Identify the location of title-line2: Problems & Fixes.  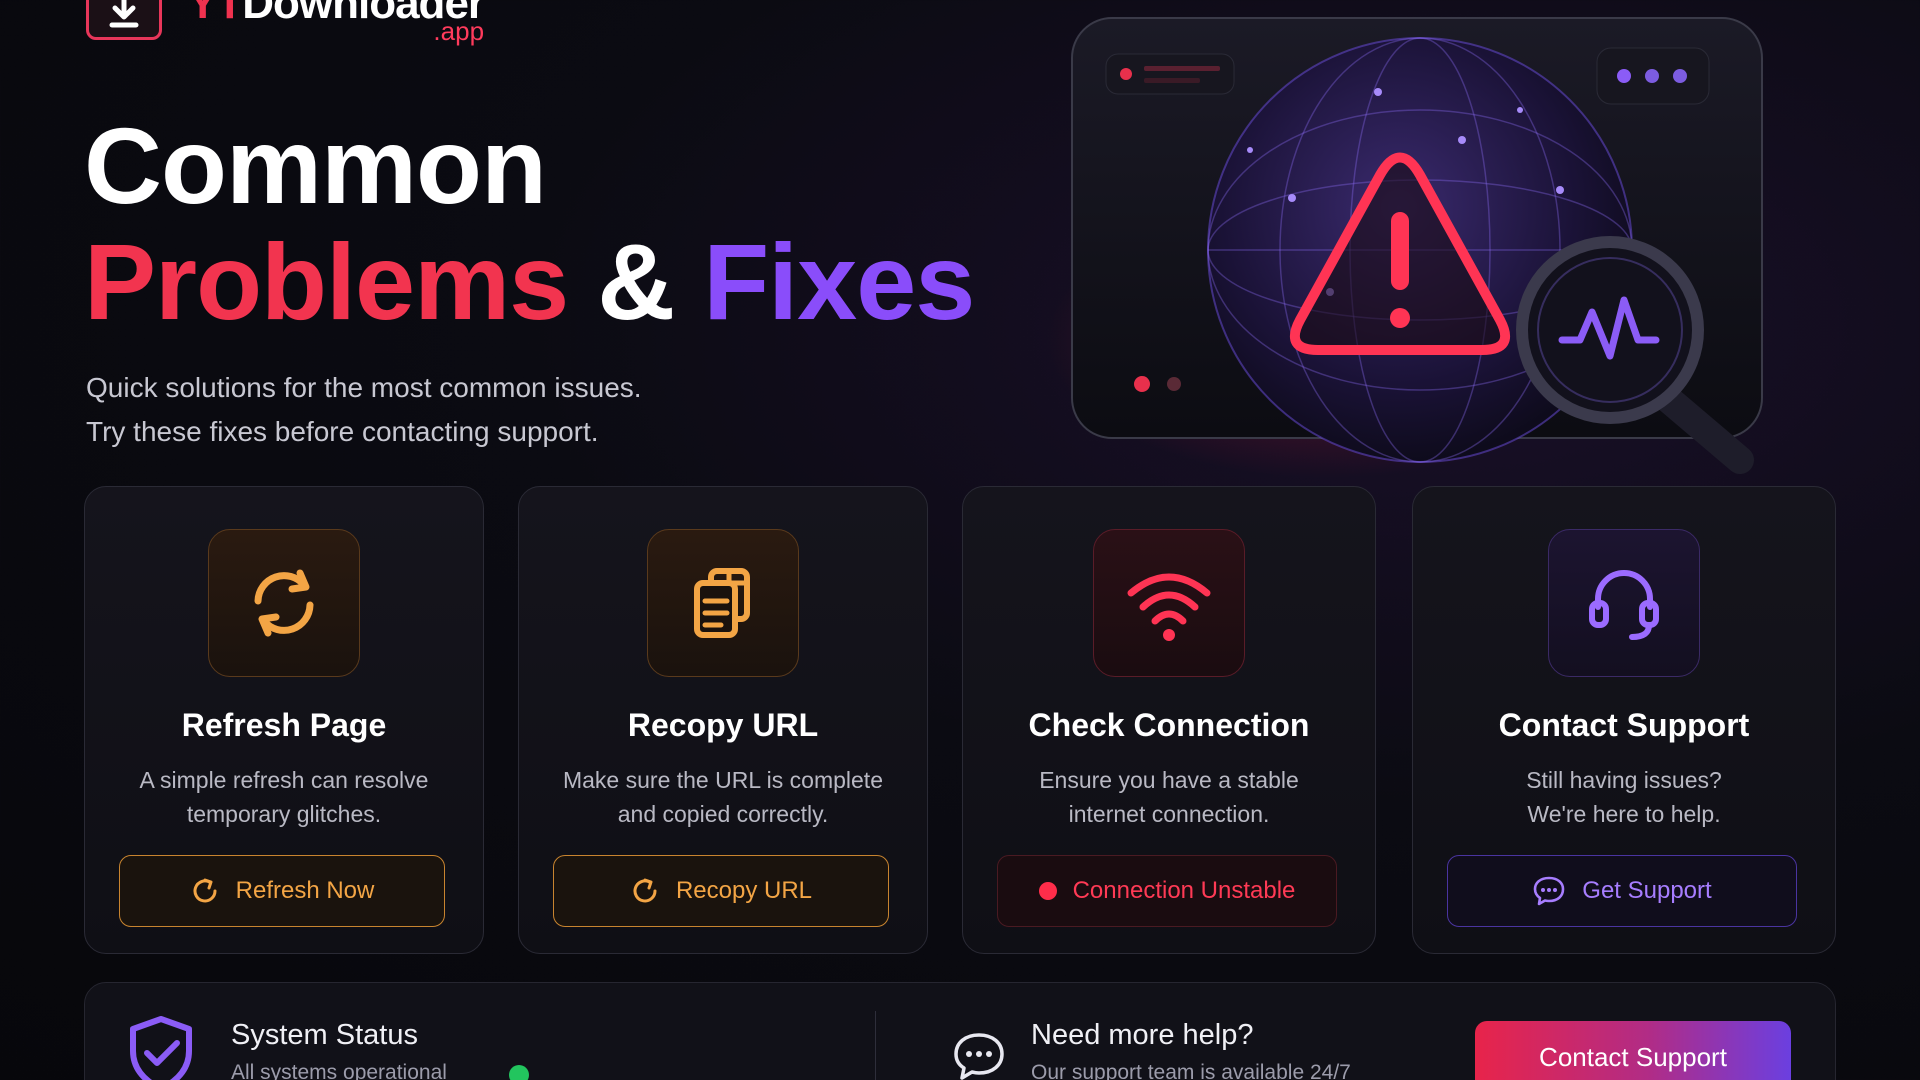
(529, 281).